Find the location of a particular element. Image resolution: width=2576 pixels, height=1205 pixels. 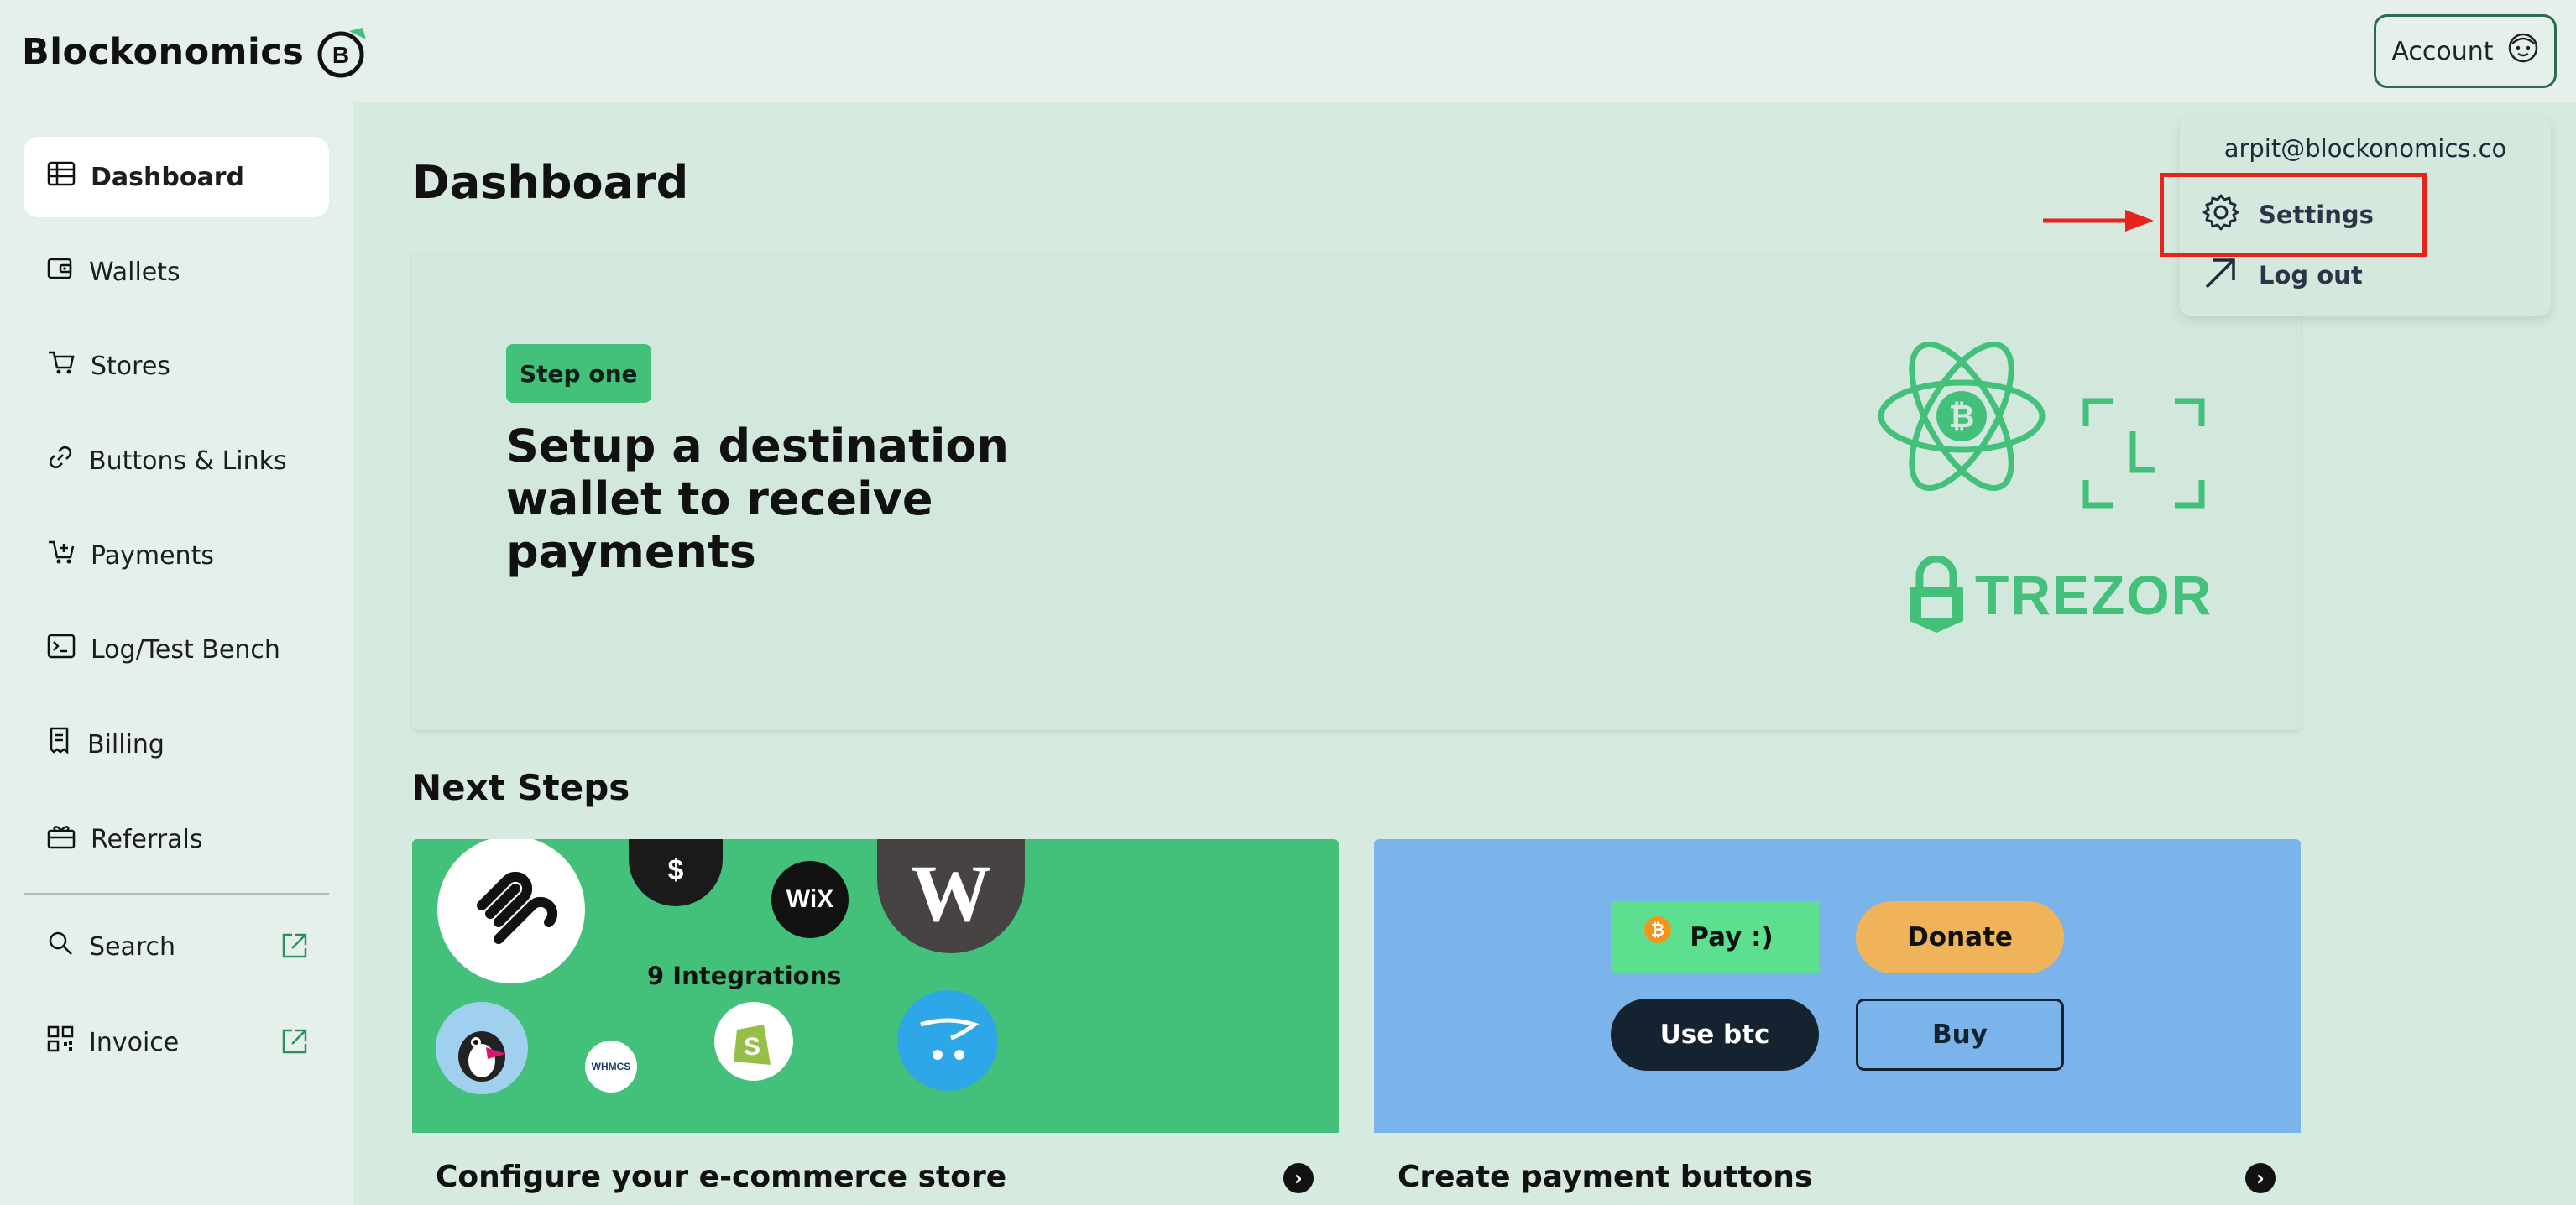

atom-bitcoin-icon: ₿ is located at coordinates (1962, 418).